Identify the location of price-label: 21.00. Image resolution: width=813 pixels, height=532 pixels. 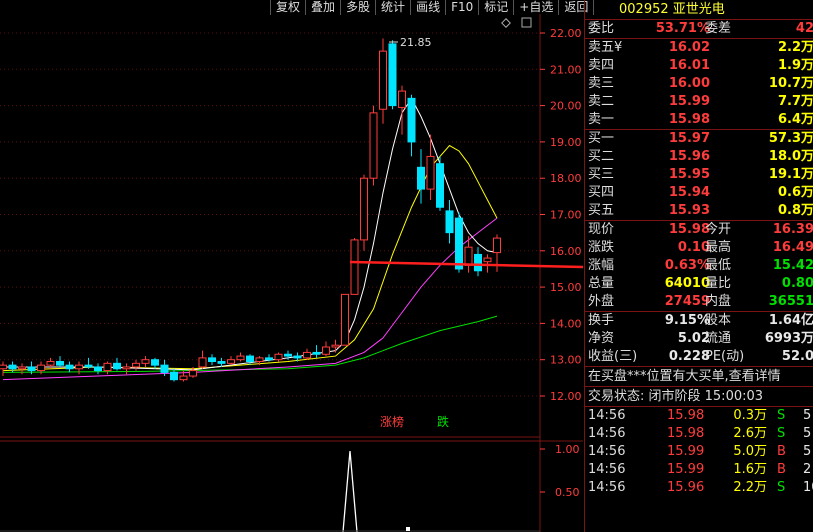
(566, 69).